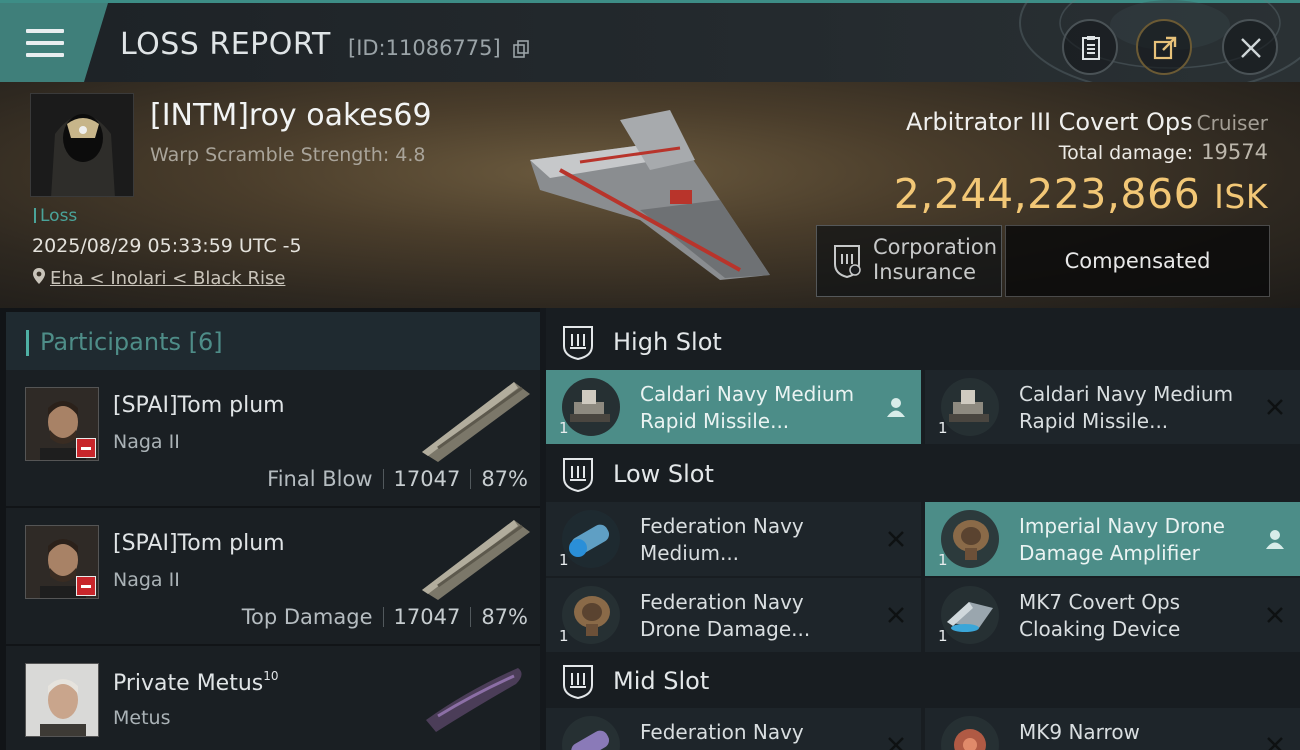  Describe the element at coordinates (1087, 122) in the screenshot. I see `ship-name: Arbitrator III Covert Ops Cruiser` at that location.